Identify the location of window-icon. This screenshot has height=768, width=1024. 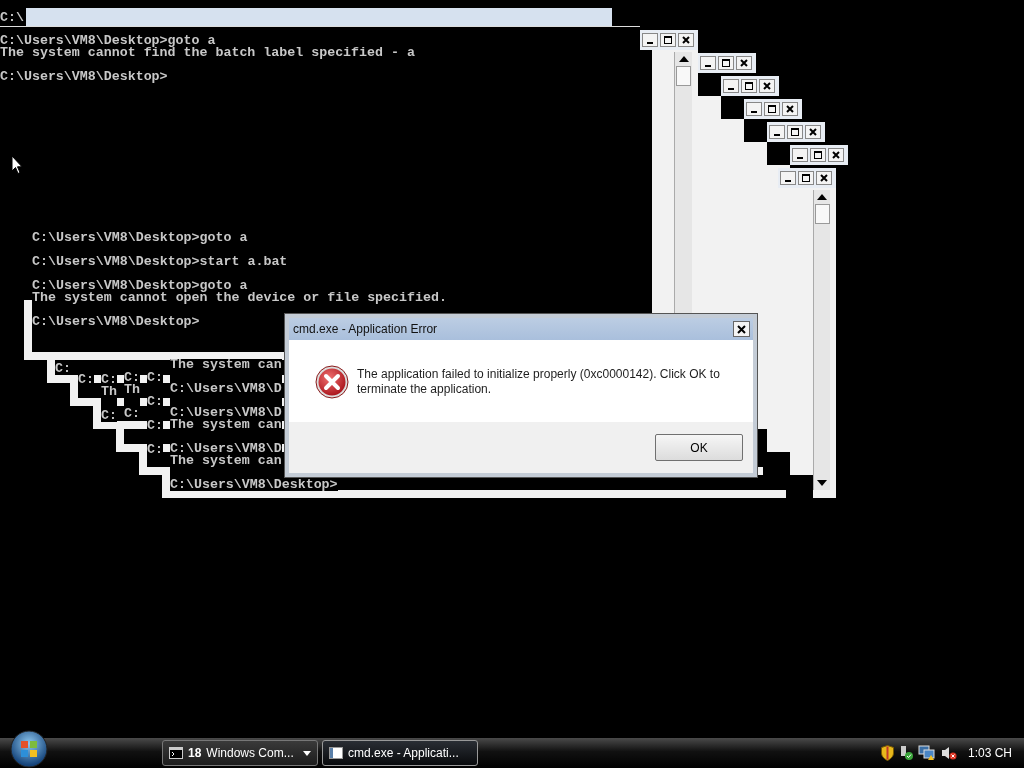
(336, 753).